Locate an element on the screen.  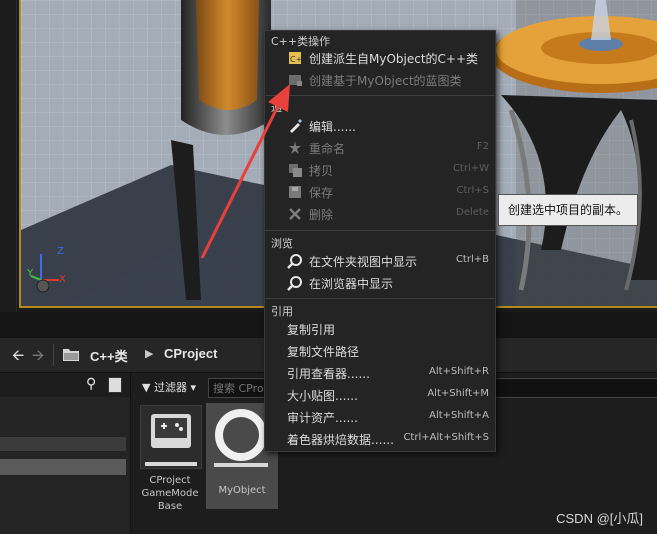
asset-label-myobject: MyObject is located at coordinates (242, 490).